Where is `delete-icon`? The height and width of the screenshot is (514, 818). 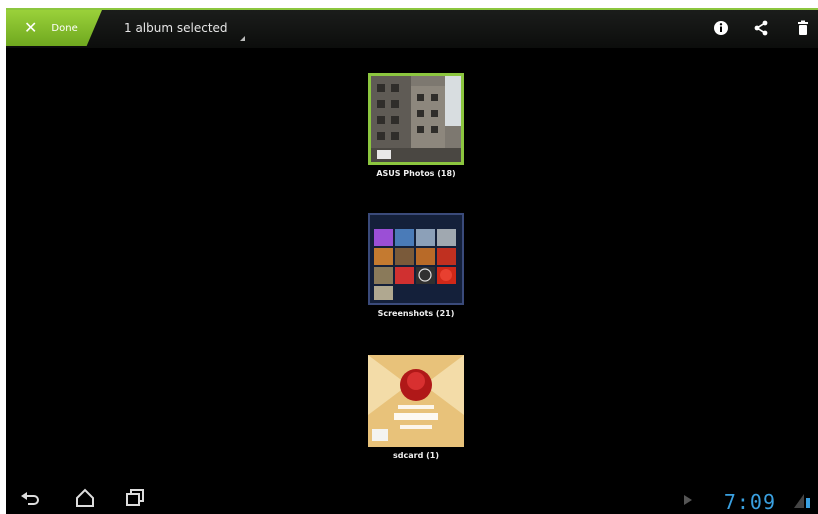 delete-icon is located at coordinates (803, 28).